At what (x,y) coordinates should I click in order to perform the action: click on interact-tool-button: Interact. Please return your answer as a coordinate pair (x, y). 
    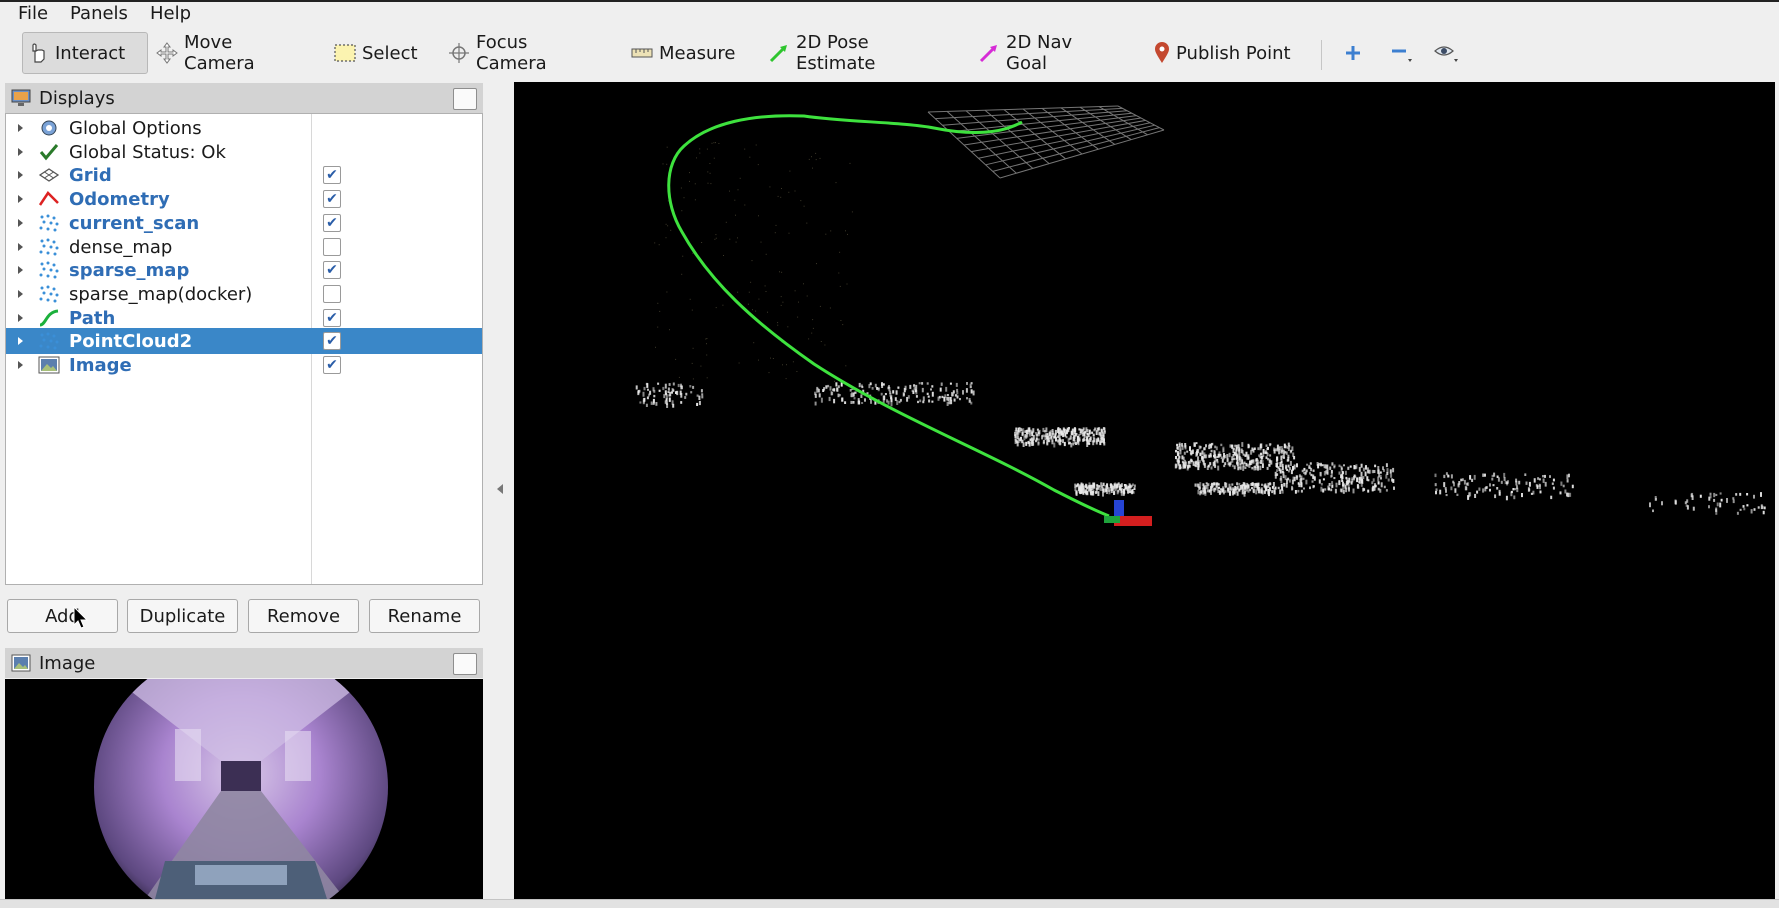
    Looking at the image, I should click on (85, 53).